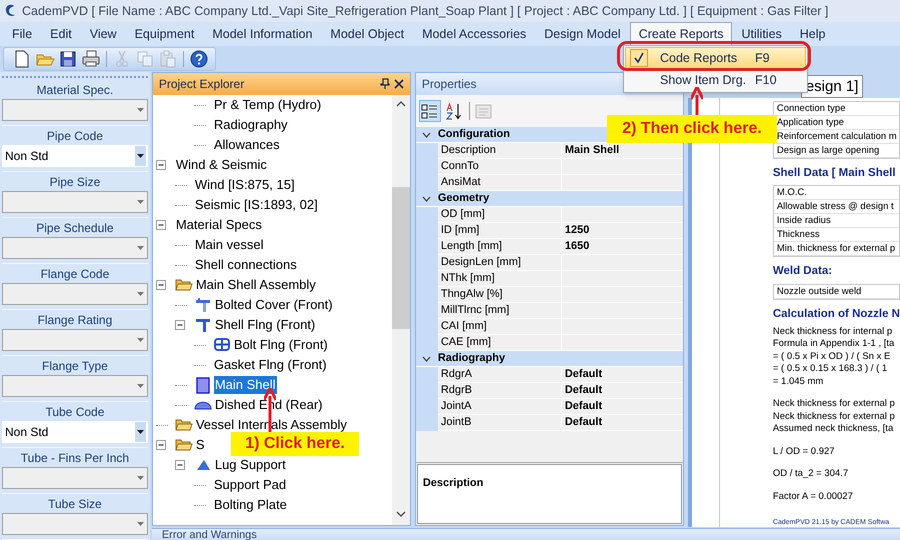  I want to click on tree-item: Pr & Temp (Hydro), so click(267, 105).